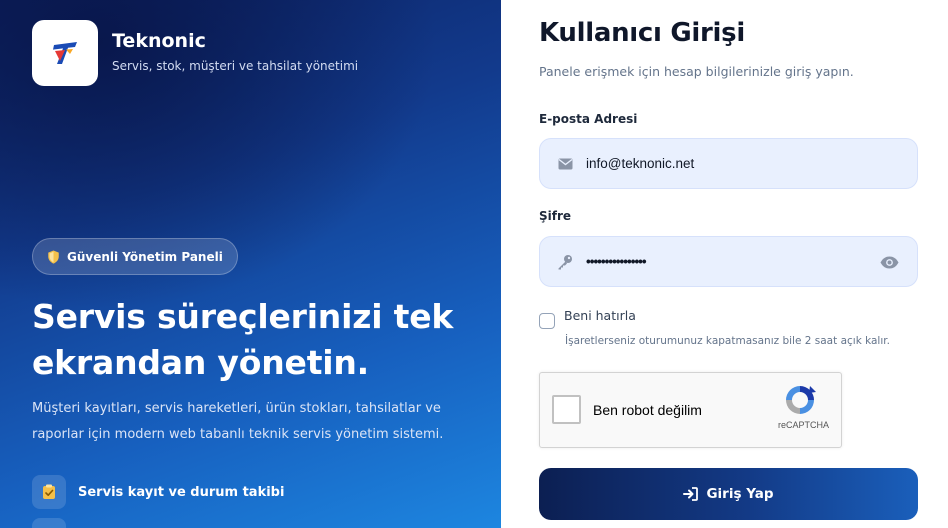  I want to click on feature-item-partial, so click(49, 523).